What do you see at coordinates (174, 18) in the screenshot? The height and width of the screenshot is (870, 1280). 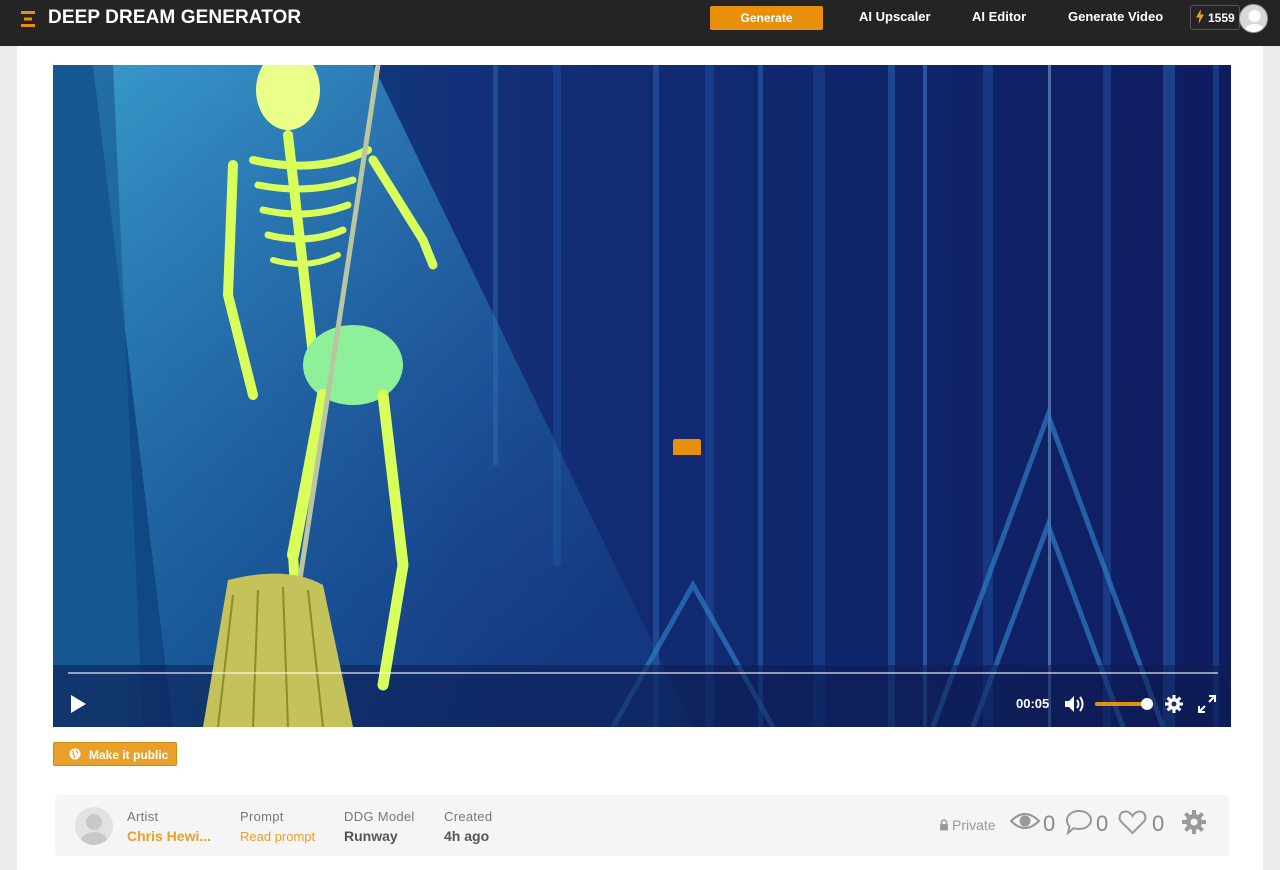 I see `brand-title: DEEP DREAM GENERATOR` at bounding box center [174, 18].